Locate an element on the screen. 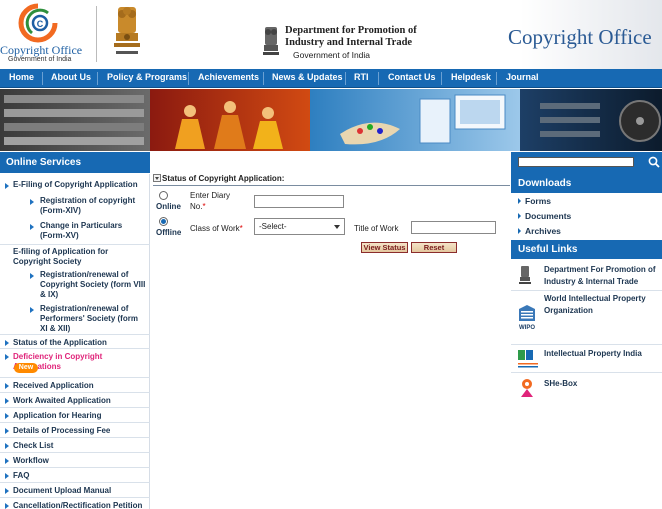 The width and height of the screenshot is (662, 509). sidebar-item-hearing: Application for Hearing is located at coordinates (75, 415).